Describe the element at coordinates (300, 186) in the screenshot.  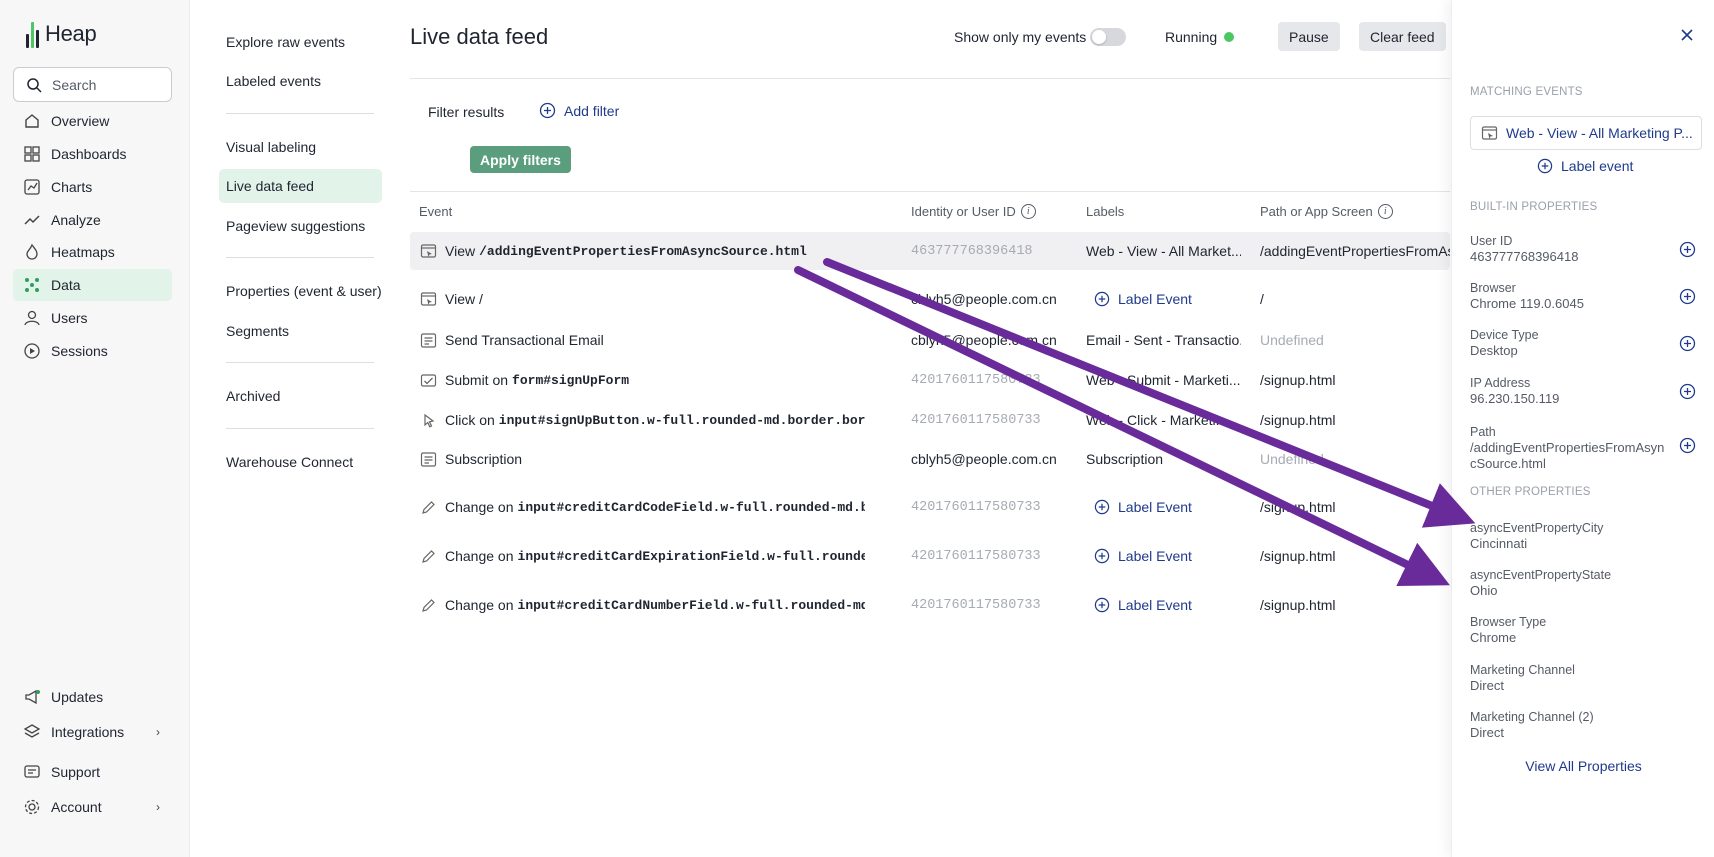
I see `subnav-live-data-feed: Live data feed` at that location.